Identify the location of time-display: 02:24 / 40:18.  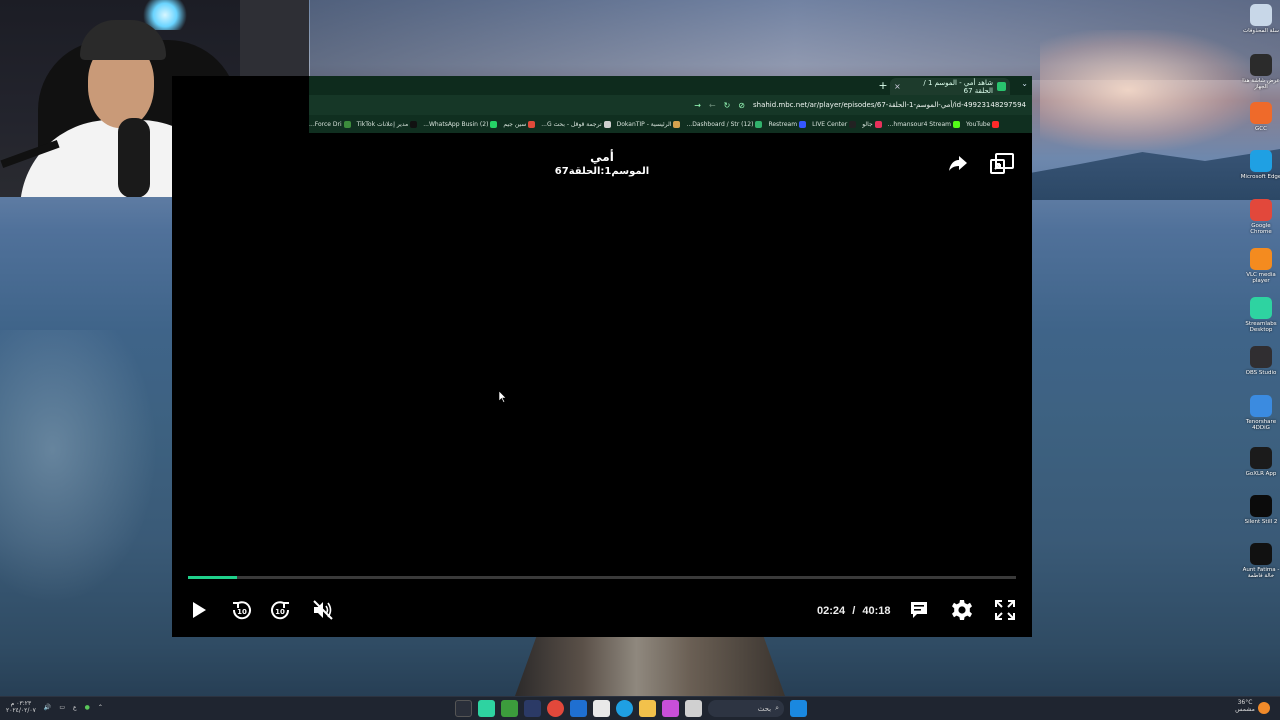
(854, 611).